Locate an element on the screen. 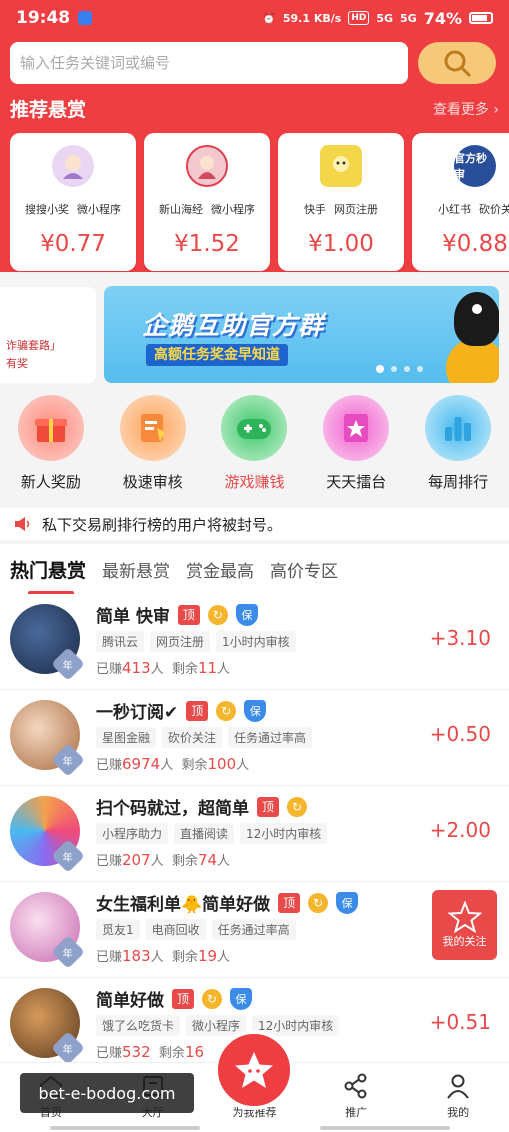  bar-chart-icon is located at coordinates (458, 428).